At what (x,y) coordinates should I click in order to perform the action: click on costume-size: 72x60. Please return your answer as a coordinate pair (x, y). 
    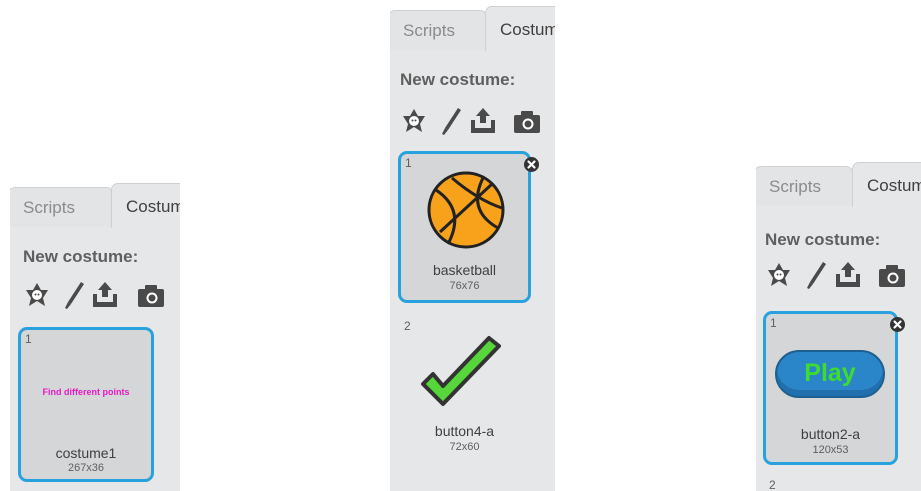
    Looking at the image, I should click on (464, 447).